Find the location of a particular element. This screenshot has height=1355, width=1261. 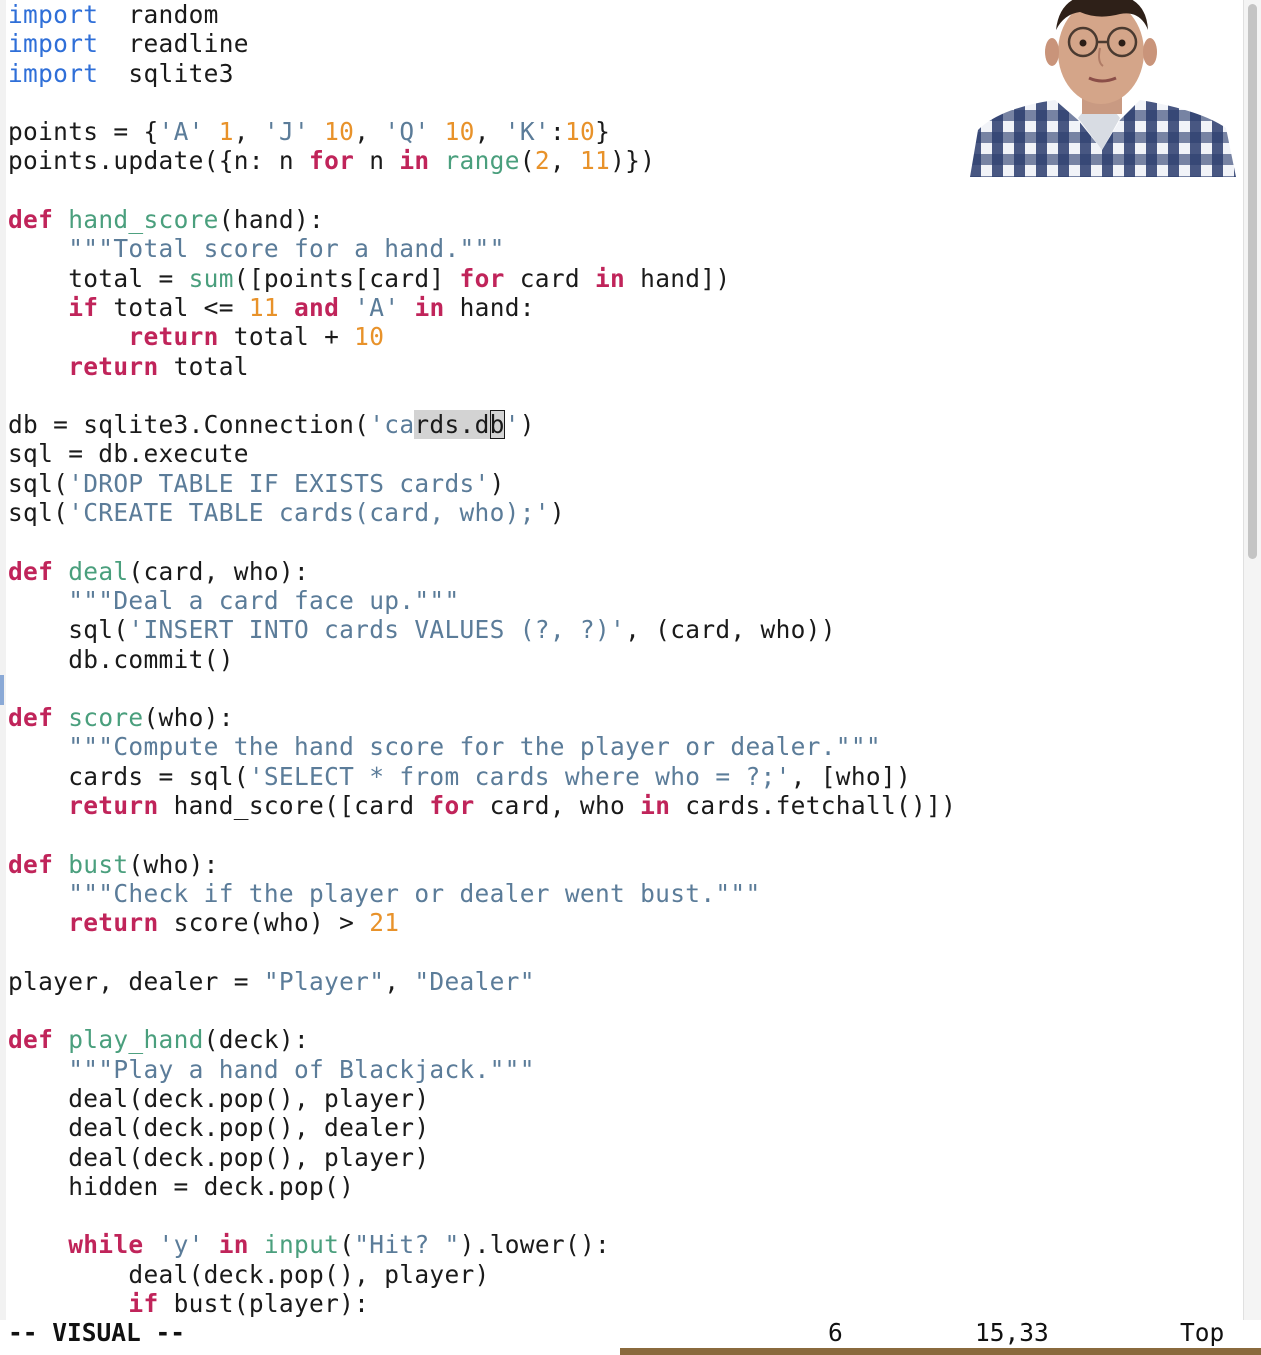

code-text: , is located at coordinates (369, 132).